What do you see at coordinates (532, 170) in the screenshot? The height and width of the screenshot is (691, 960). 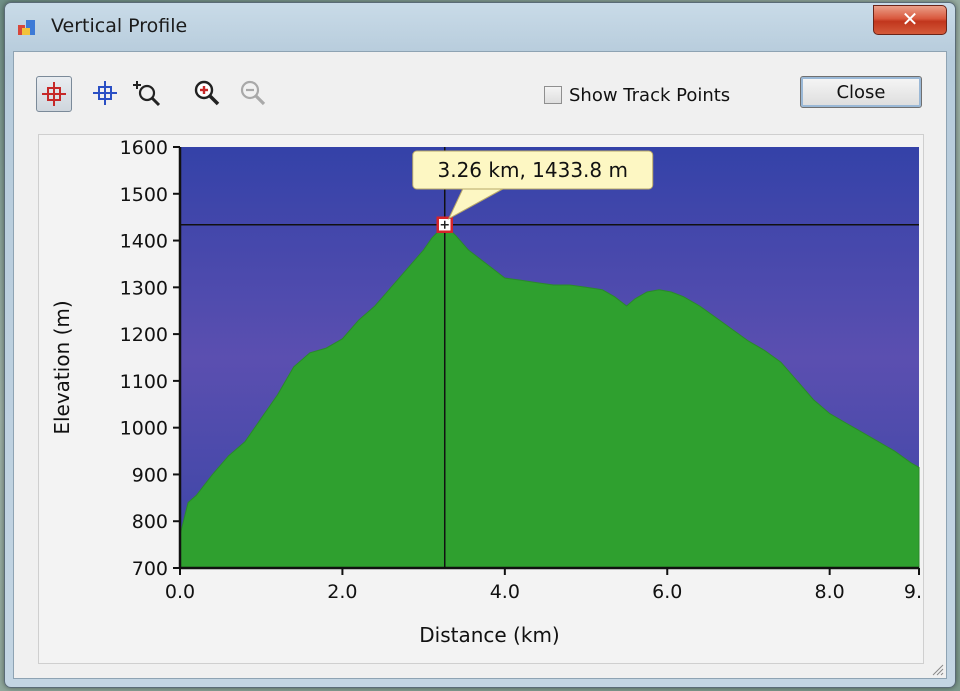 I see `cursor-tooltip-text: 3.26 km, 1433.8 m` at bounding box center [532, 170].